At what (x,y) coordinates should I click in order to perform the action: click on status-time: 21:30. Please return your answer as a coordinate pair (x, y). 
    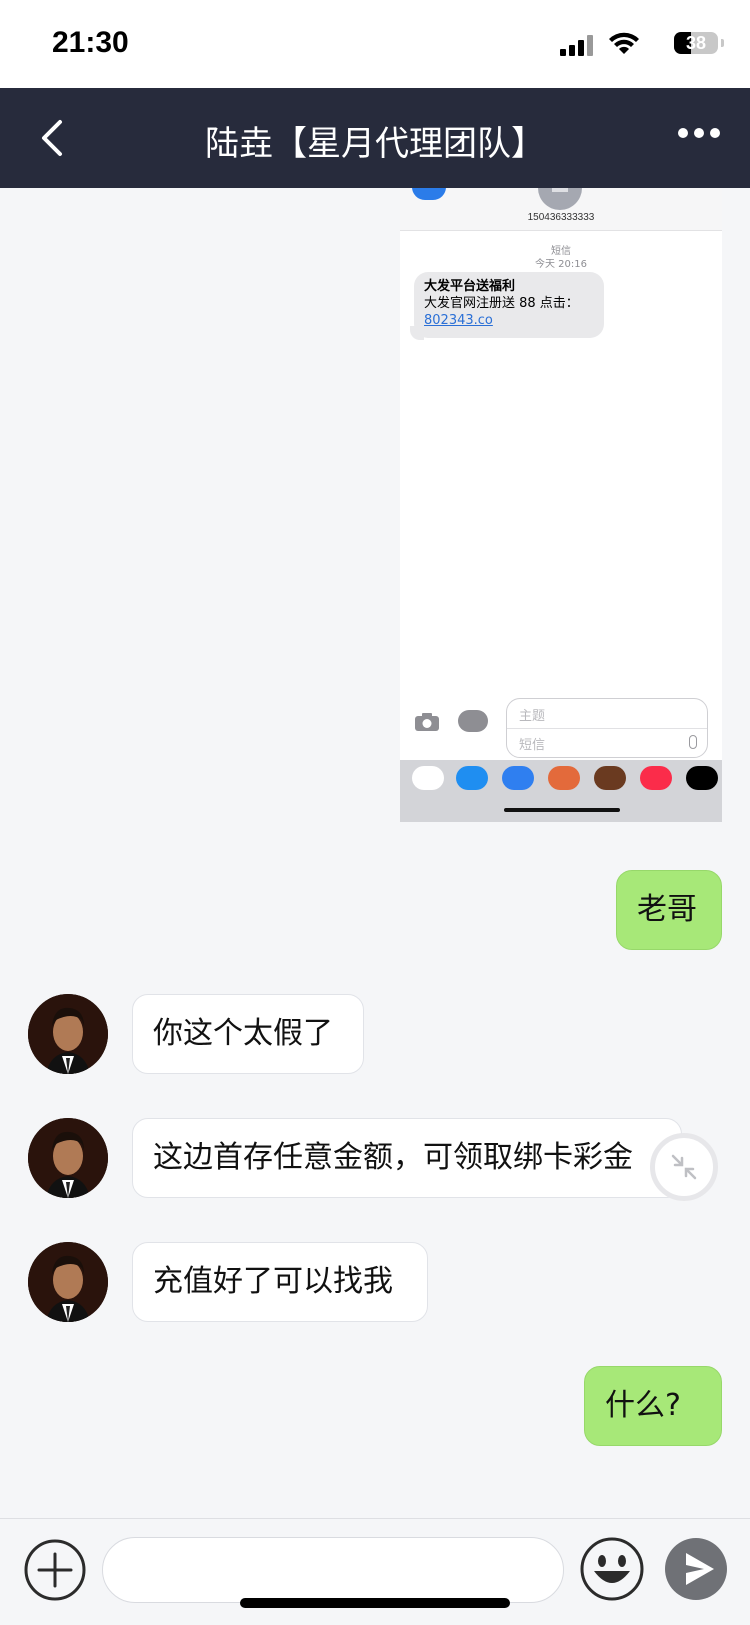
    Looking at the image, I should click on (90, 42).